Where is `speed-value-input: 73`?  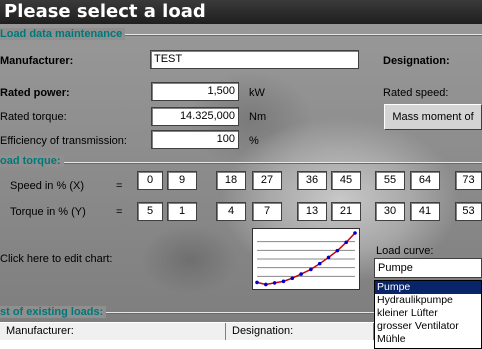 speed-value-input: 73 is located at coordinates (468, 180).